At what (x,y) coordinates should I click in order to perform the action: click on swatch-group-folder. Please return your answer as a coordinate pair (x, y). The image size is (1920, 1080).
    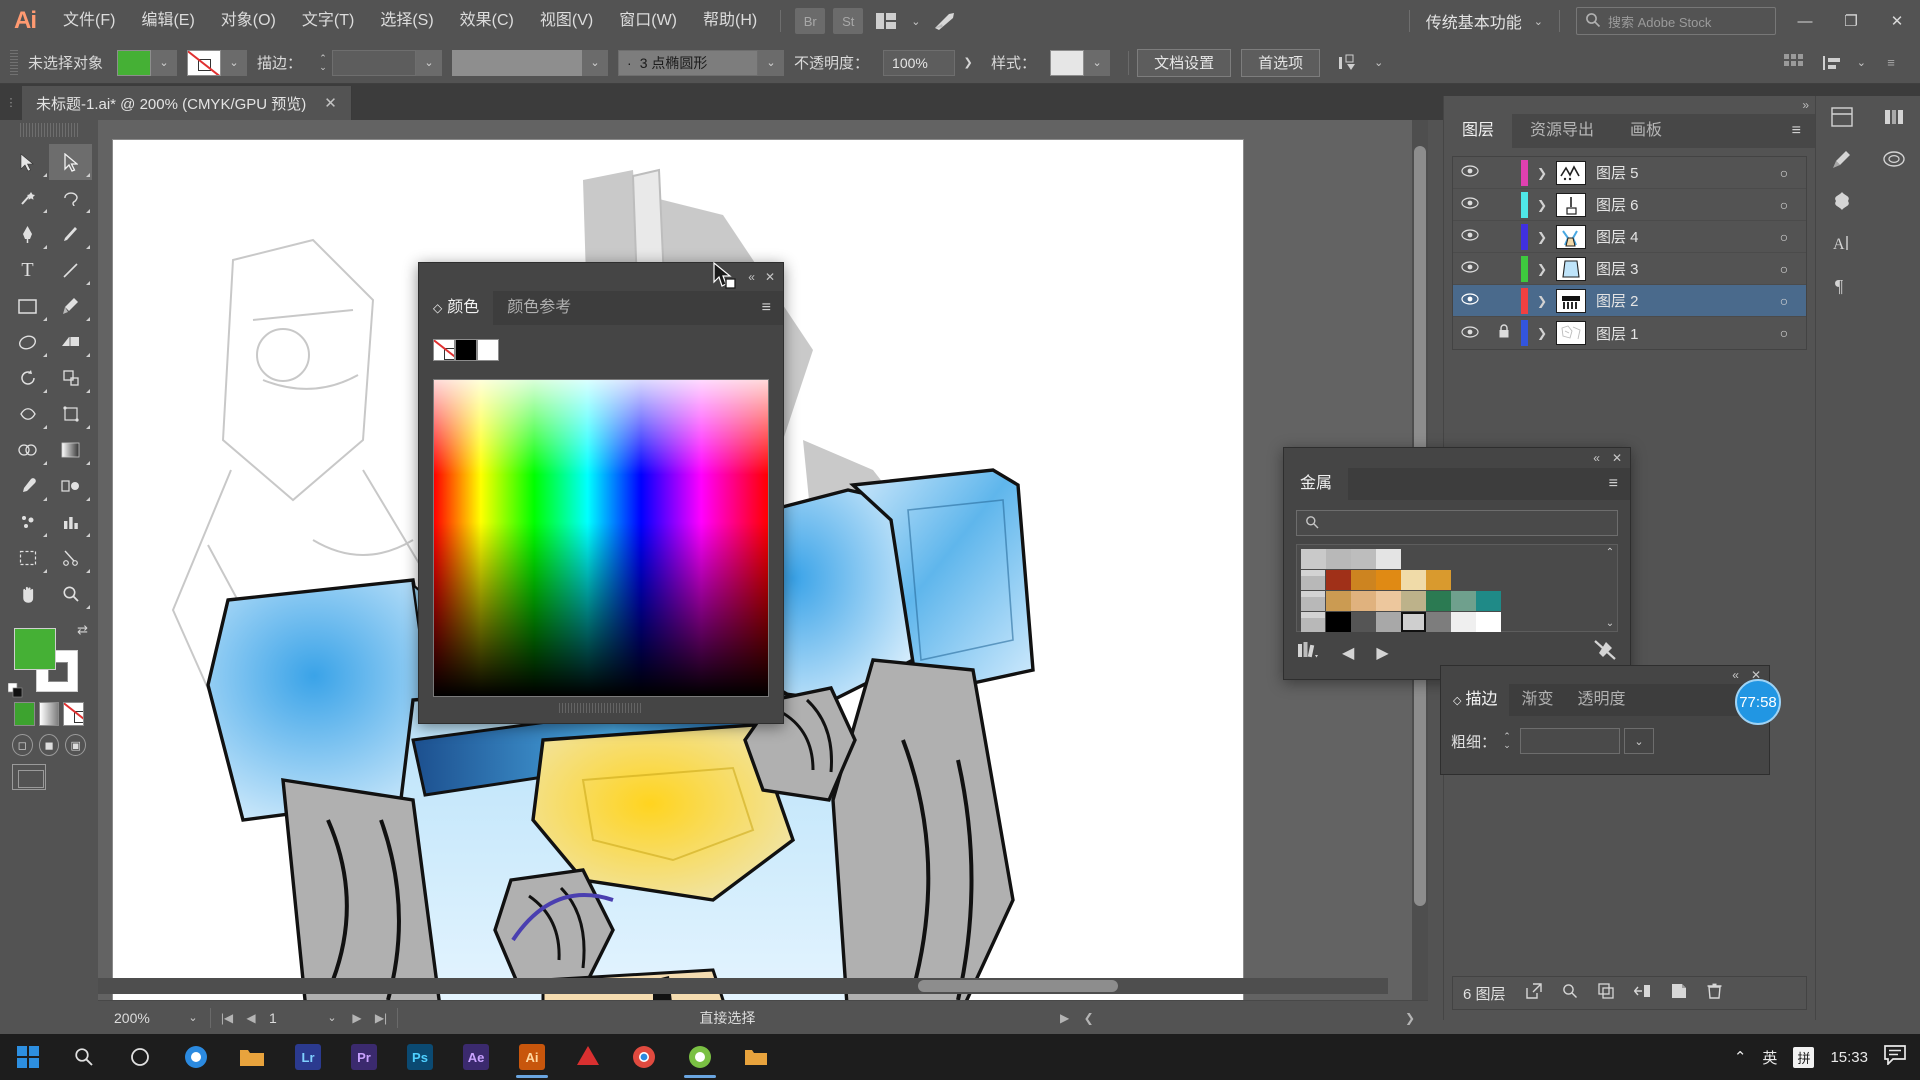
    Looking at the image, I should click on (1313, 580).